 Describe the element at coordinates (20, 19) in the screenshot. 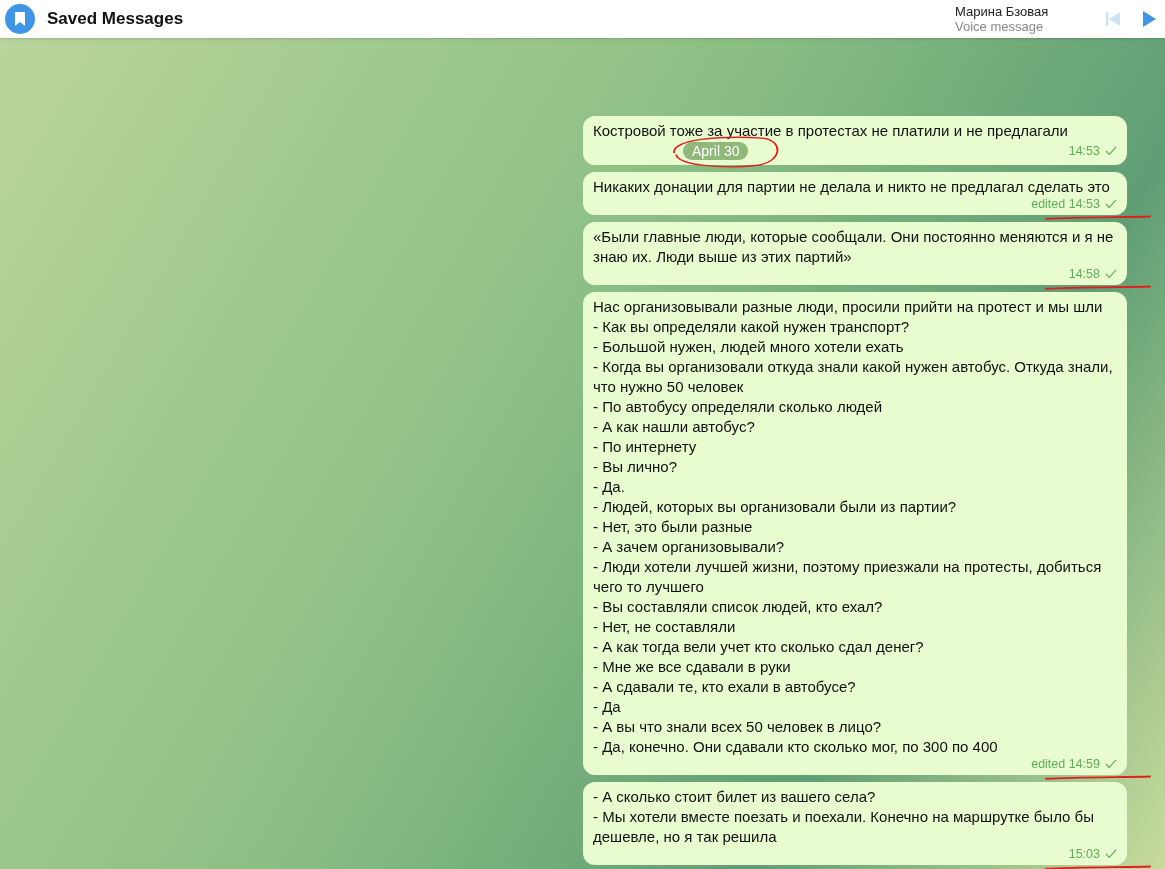

I see `bookmark-avatar-icon` at that location.